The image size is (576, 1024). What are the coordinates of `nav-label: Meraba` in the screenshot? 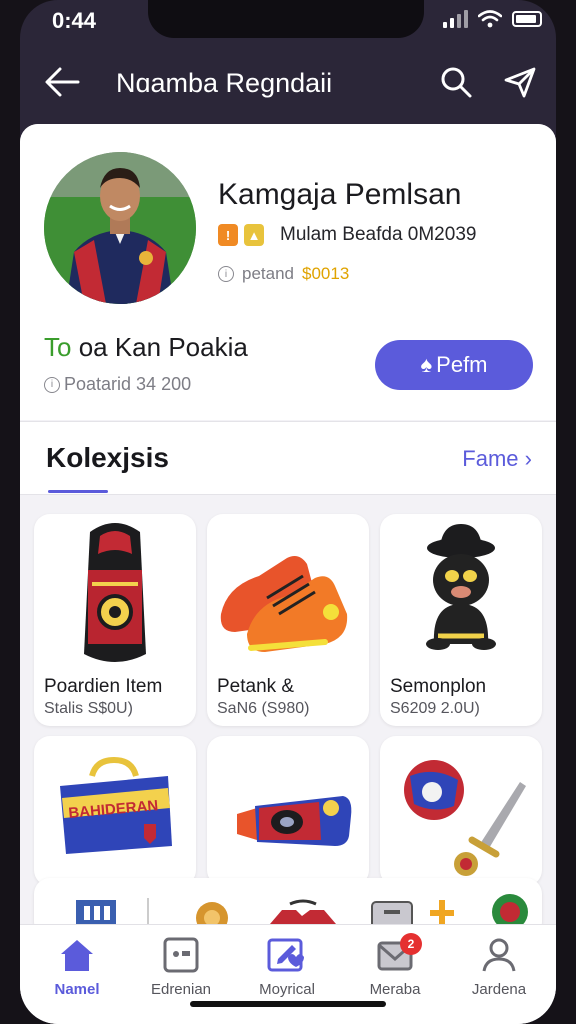 It's located at (395, 989).